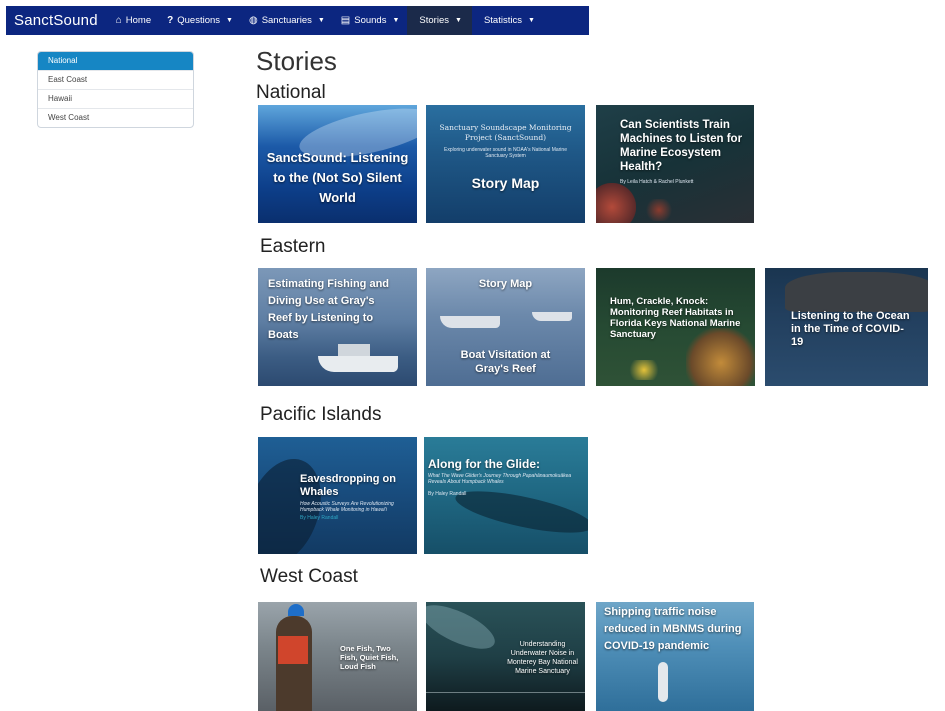 The width and height of the screenshot is (945, 711). I want to click on sidebar-item-west-coast: West Coast, so click(115, 117).